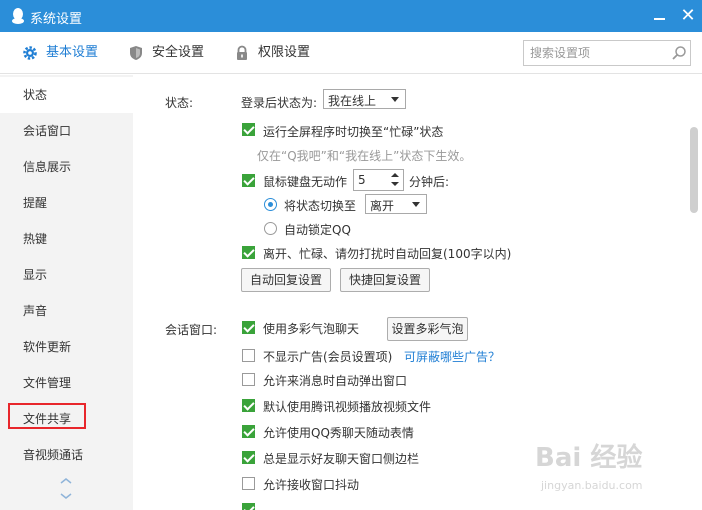  Describe the element at coordinates (248, 379) in the screenshot. I see `auto-popup-checkbox` at that location.